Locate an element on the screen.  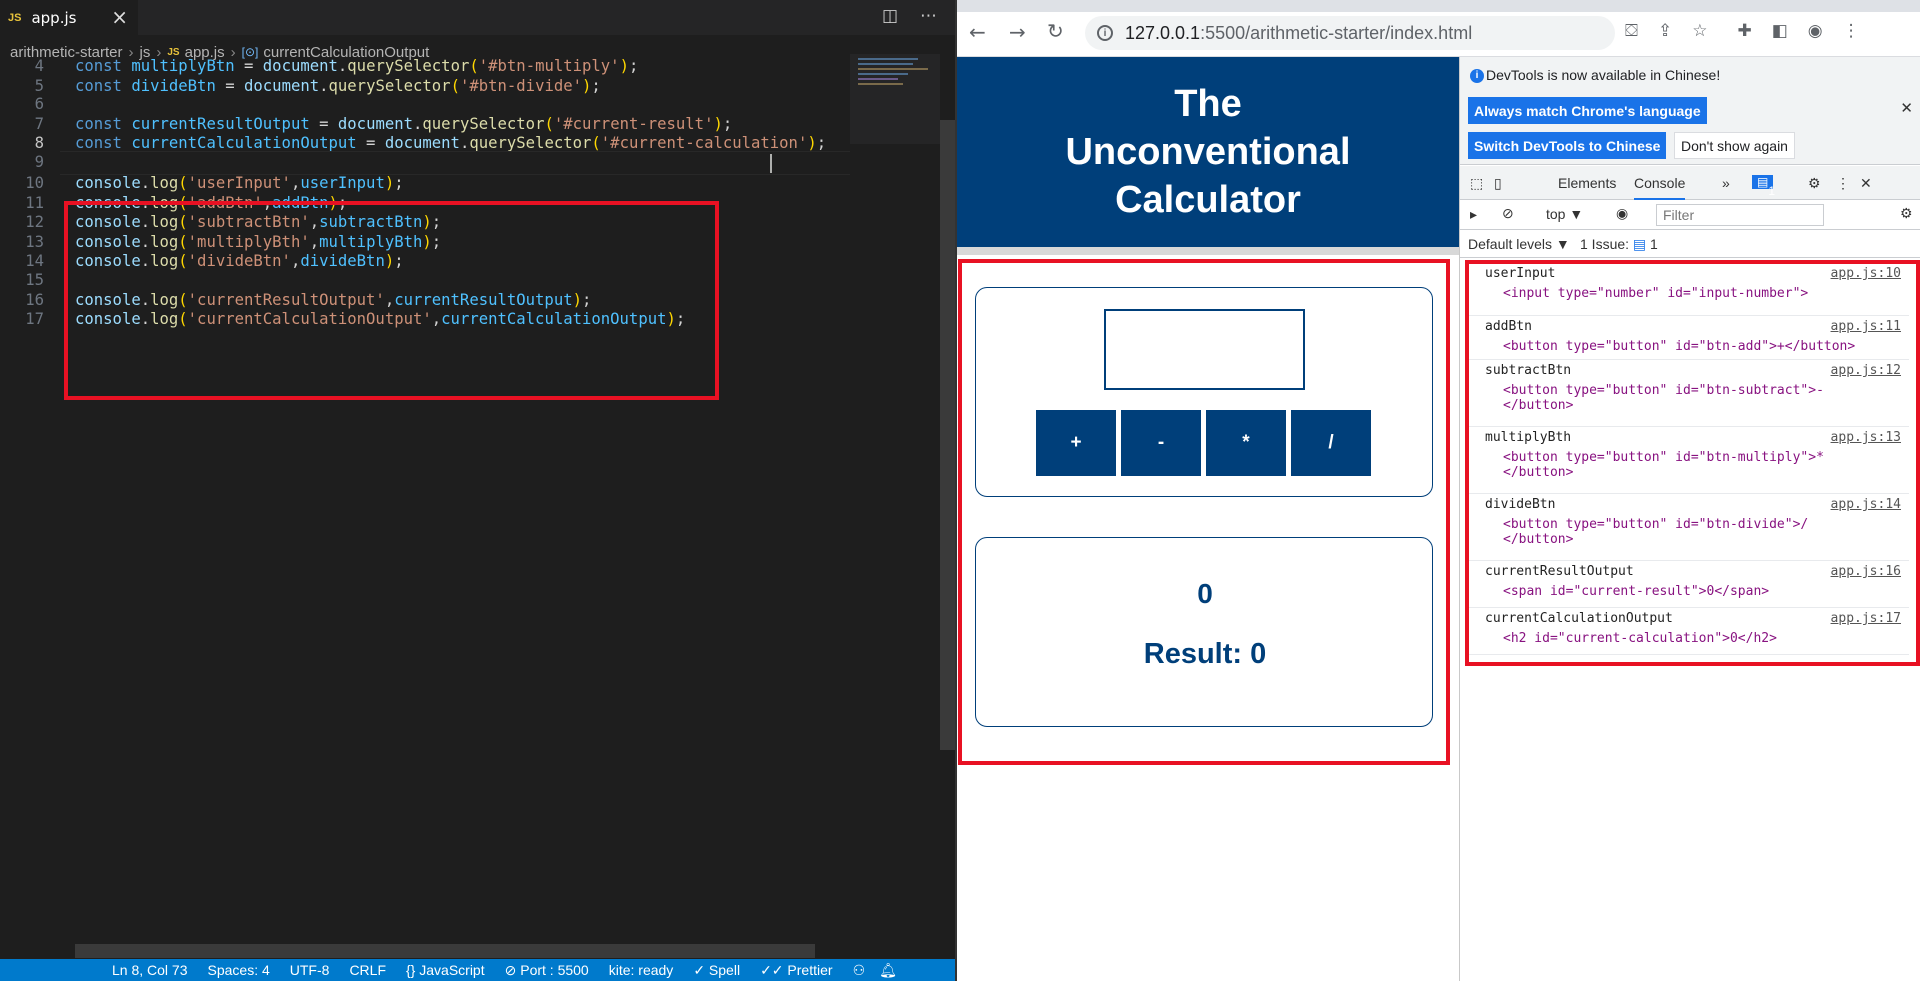
line-number: 17 is located at coordinates (34, 319).